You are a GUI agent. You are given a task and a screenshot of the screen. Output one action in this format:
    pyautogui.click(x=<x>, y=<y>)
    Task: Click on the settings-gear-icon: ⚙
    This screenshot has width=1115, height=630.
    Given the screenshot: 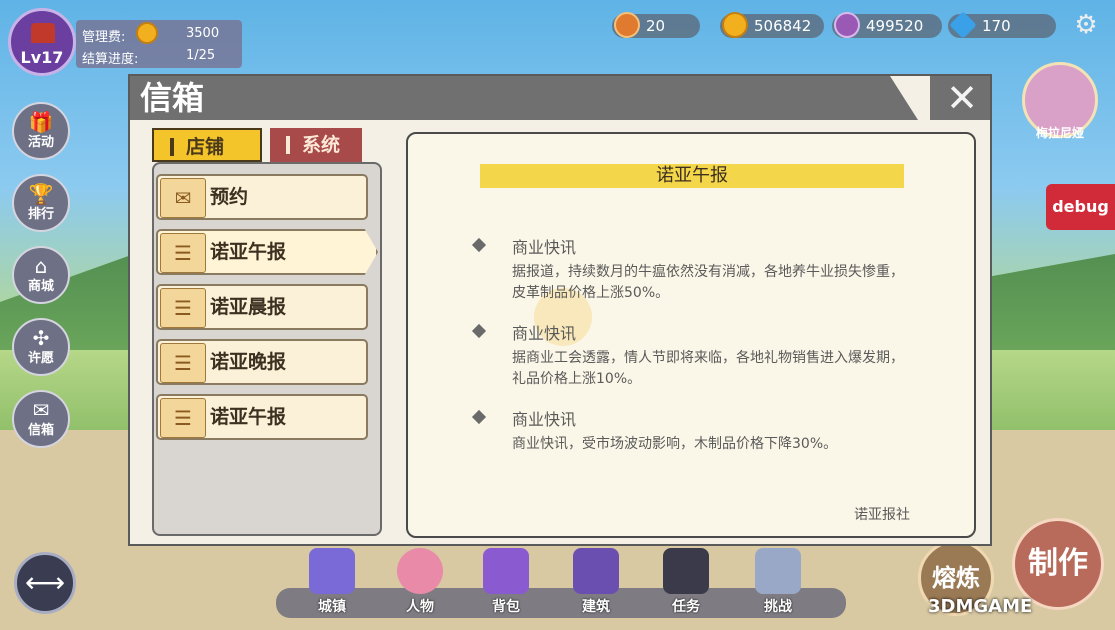 What is the action you would take?
    pyautogui.click(x=1086, y=25)
    